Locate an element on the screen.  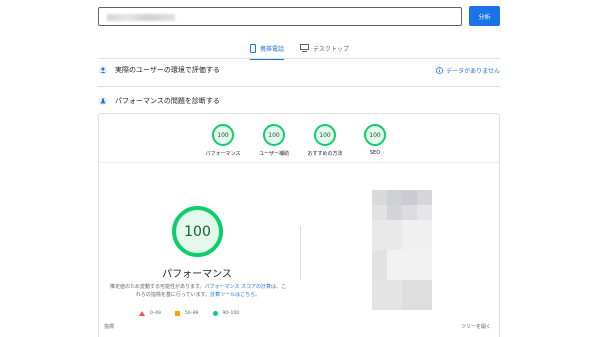
field-data-section: 実際のユーザーの環境で評価する データがありません is located at coordinates (299, 70).